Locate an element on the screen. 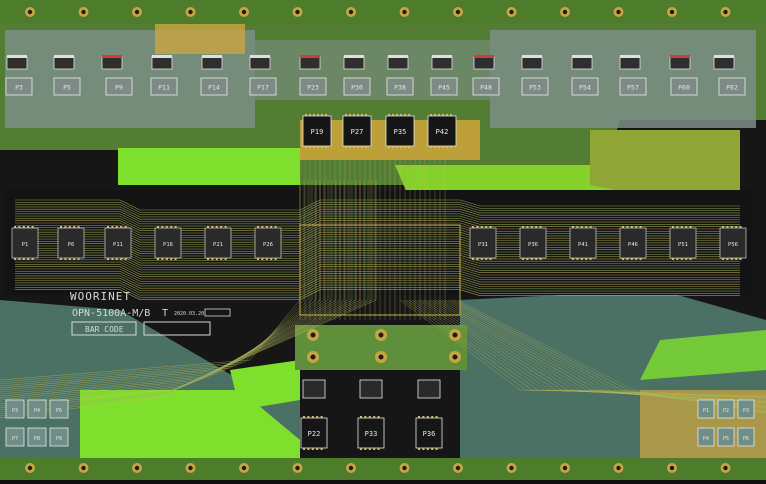  component-label: P45 is located at coordinates (444, 88).